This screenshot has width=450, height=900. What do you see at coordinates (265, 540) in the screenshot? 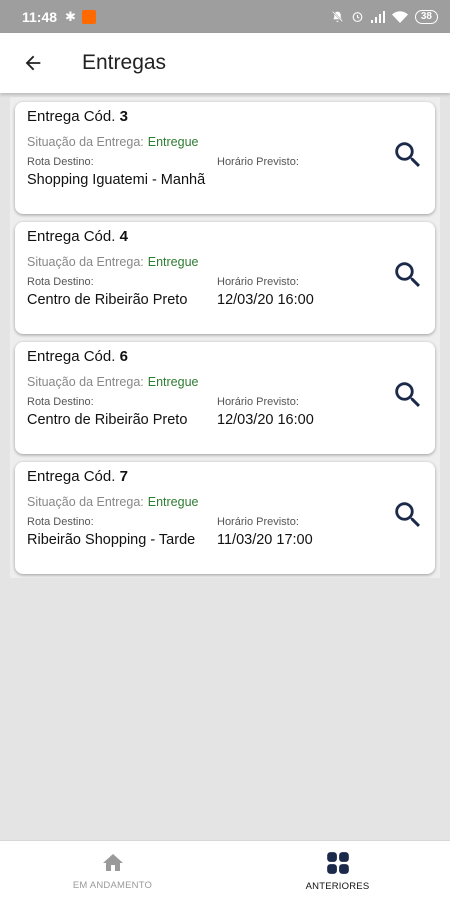
I see `time-value: 11/03/20 17:00` at bounding box center [265, 540].